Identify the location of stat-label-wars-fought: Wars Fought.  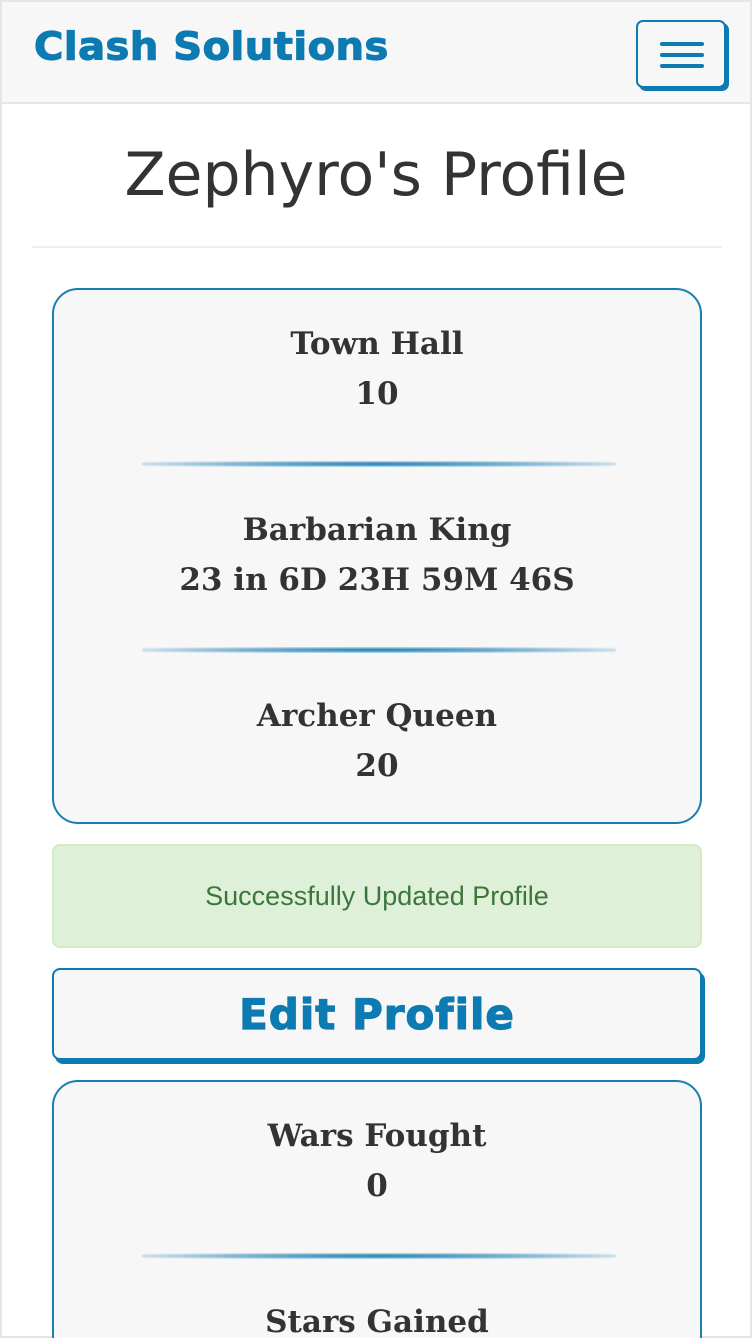
(377, 1136).